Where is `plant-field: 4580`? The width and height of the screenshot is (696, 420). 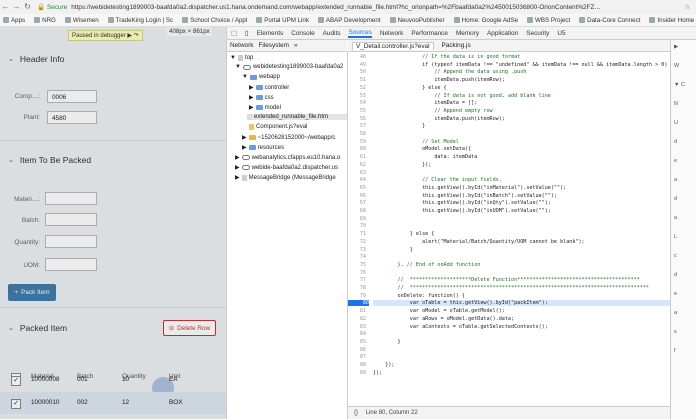
plant-field: 4580 is located at coordinates (72, 117).